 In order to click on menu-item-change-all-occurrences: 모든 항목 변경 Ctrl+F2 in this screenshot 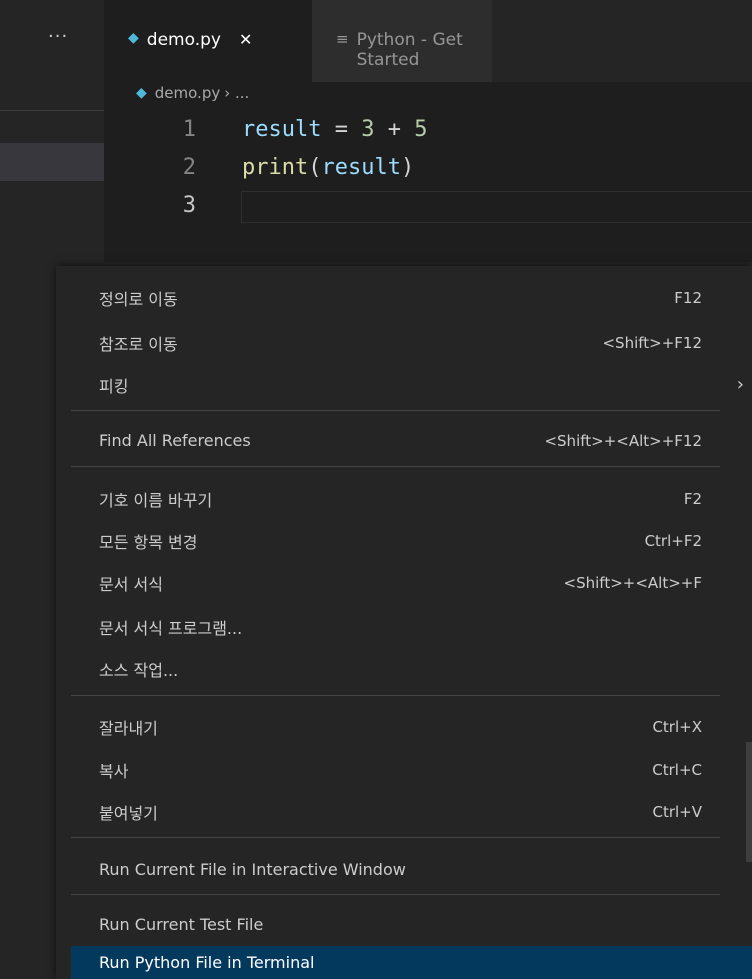, I will do `click(411, 540)`.